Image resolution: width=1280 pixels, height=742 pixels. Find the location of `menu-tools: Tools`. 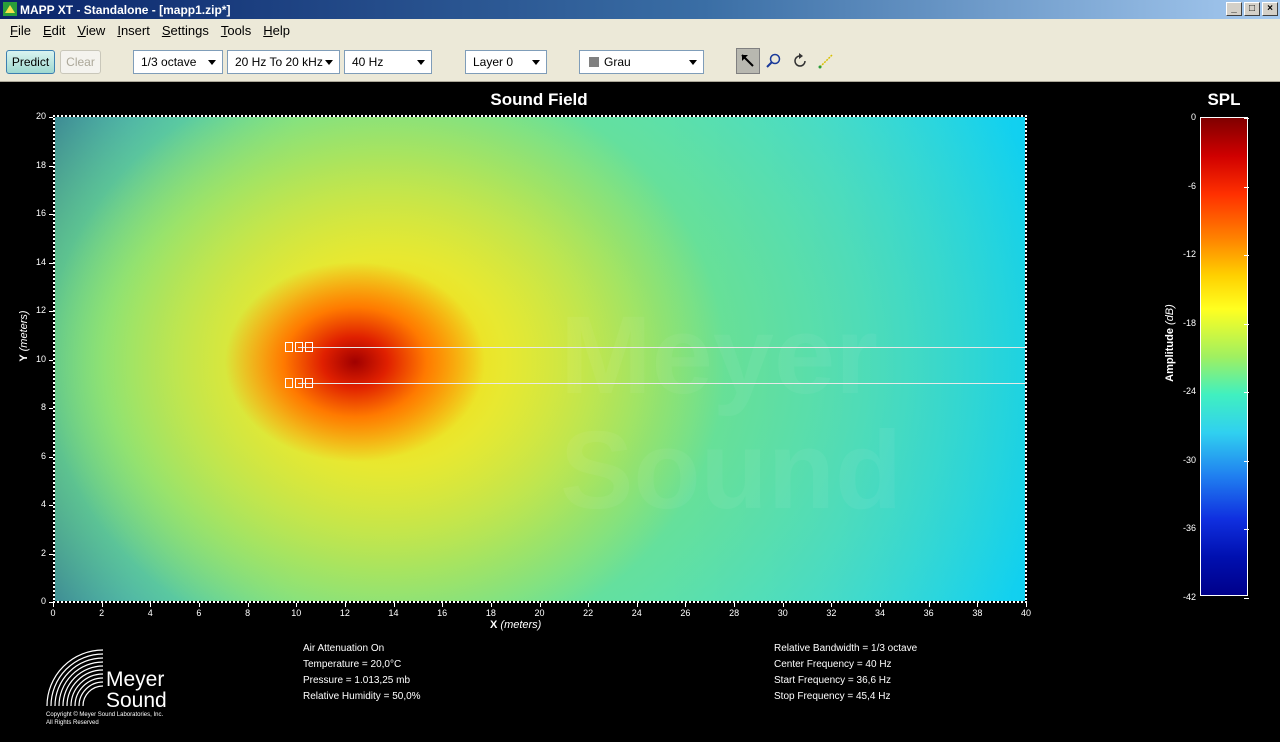

menu-tools: Tools is located at coordinates (236, 30).